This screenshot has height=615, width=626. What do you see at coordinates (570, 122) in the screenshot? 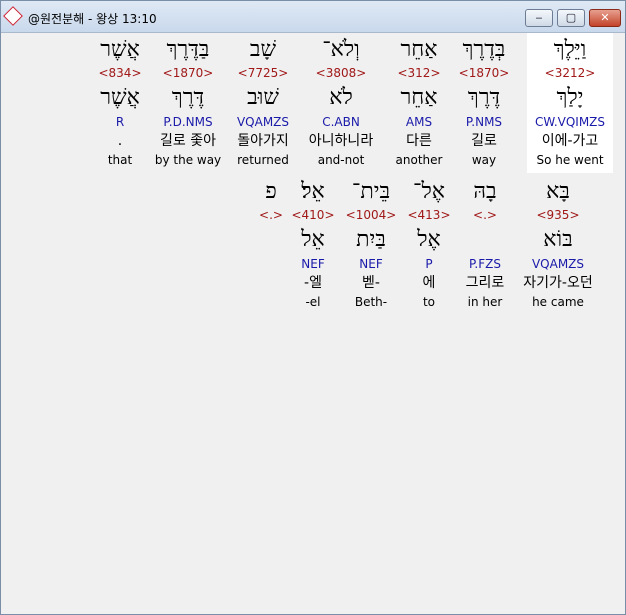
I see `parsing-code: CW.VQIMZS` at bounding box center [570, 122].